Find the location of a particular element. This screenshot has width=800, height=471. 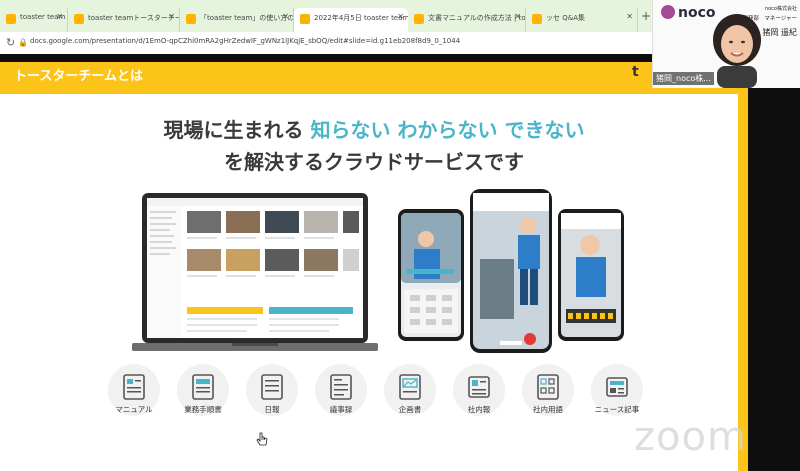

lock-icon: 🔒 is located at coordinates (23, 42).